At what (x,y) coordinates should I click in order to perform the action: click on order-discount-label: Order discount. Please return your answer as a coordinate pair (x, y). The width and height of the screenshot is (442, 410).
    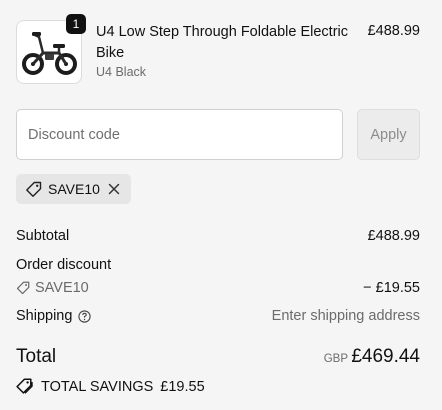
    Looking at the image, I should click on (64, 265).